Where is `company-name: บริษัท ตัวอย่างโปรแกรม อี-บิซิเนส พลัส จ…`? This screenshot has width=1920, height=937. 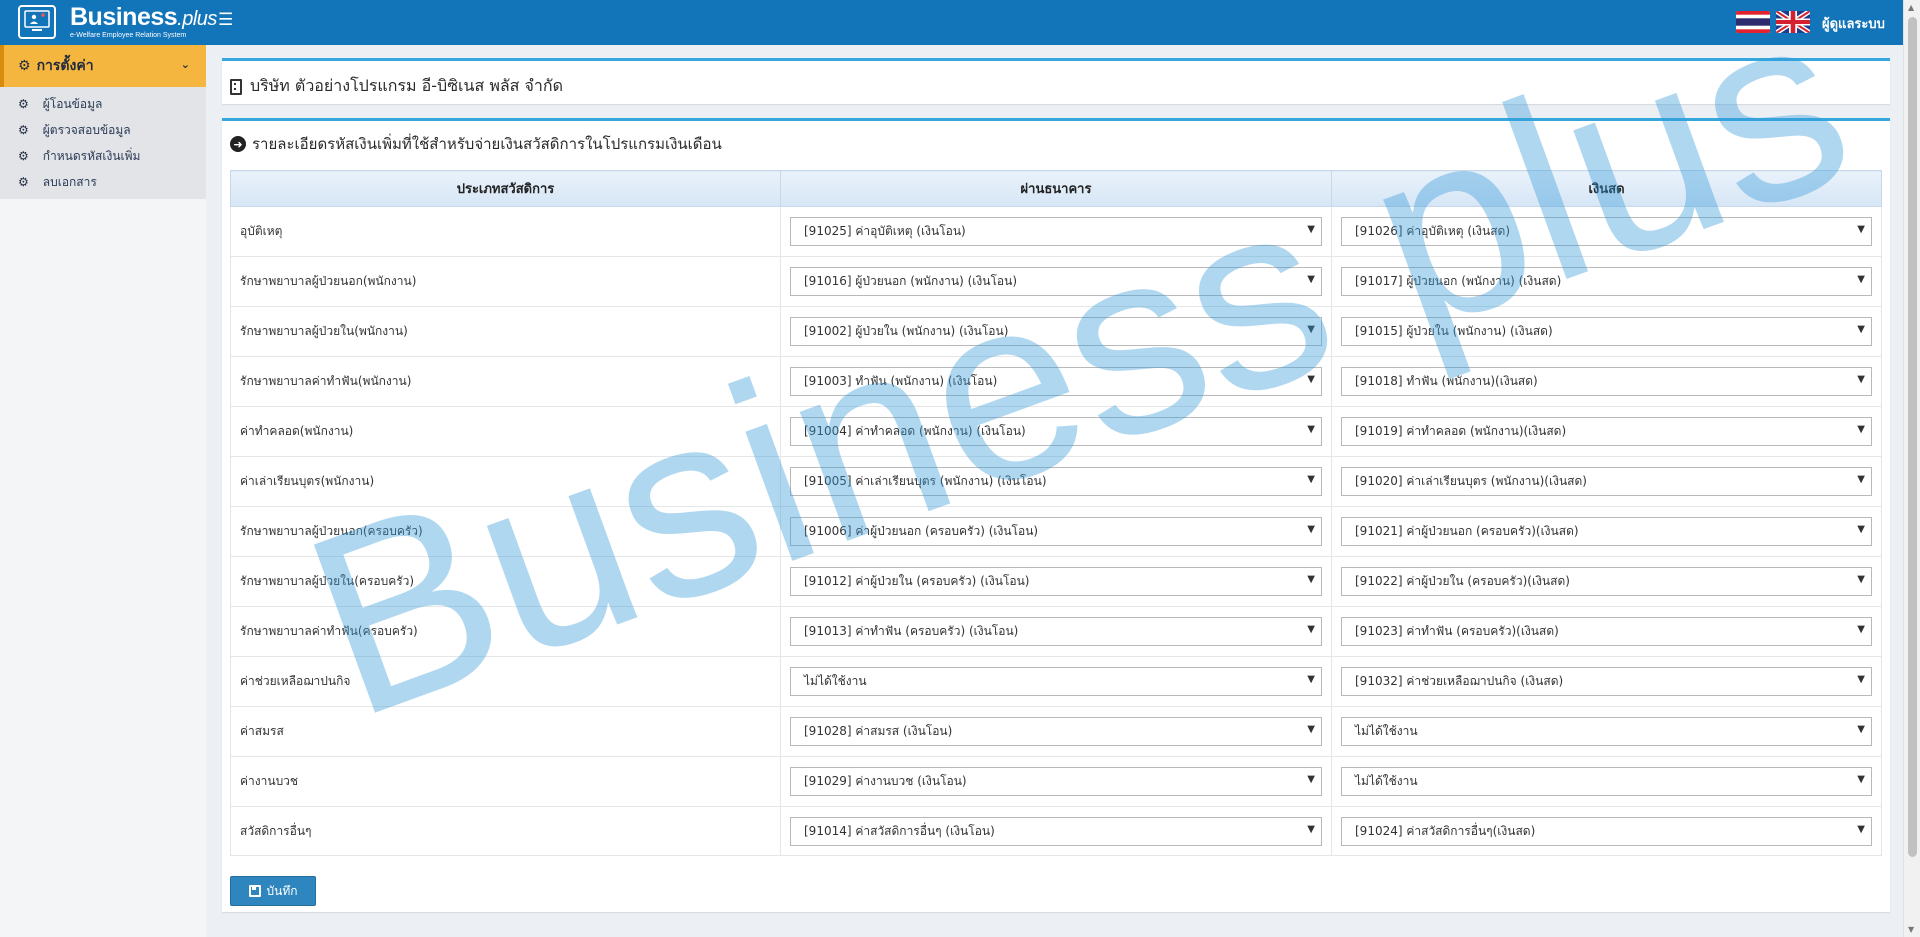
company-name: บริษัท ตัวอย่างโปรแกรม อี-บิซิเนส พลัส จ… is located at coordinates (406, 85).